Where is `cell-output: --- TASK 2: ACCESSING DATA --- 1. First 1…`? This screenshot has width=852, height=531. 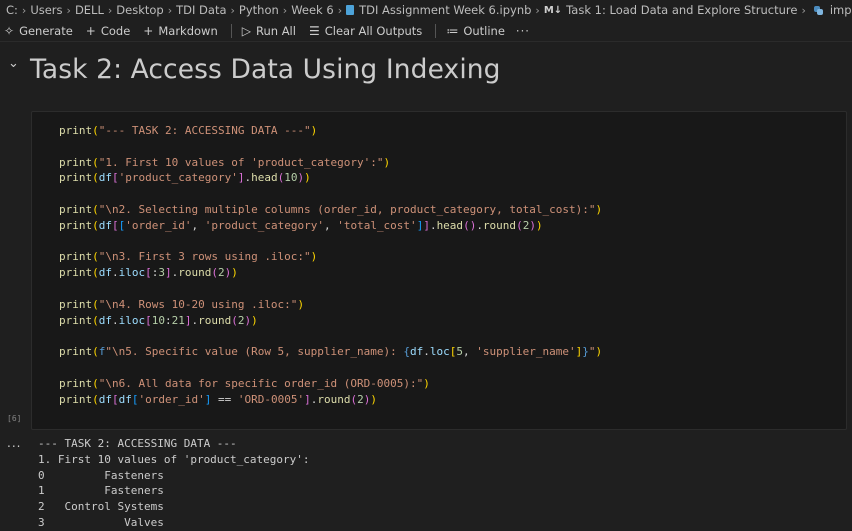 cell-output: --- TASK 2: ACCESSING DATA --- 1. First 1… is located at coordinates (174, 483).